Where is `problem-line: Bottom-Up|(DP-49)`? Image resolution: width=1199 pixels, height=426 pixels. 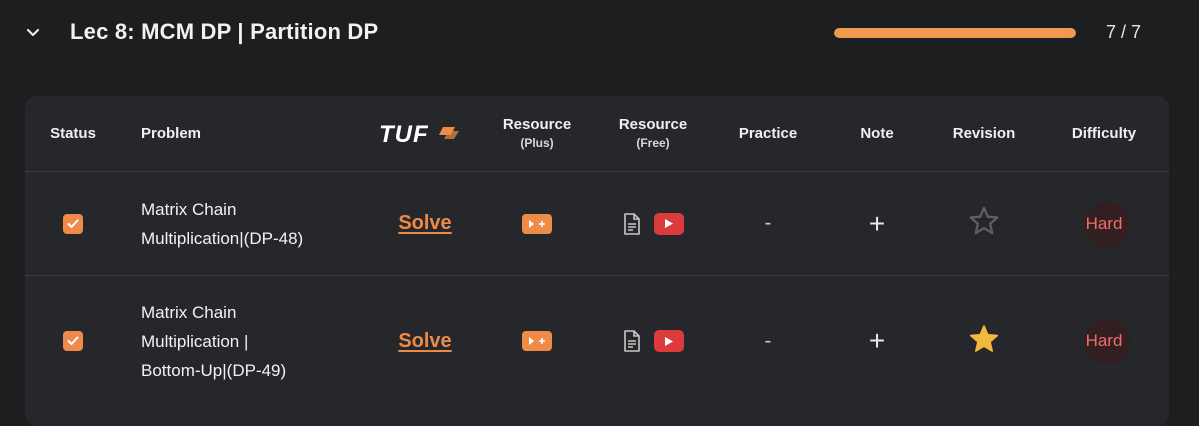 problem-line: Bottom-Up|(DP-49) is located at coordinates (214, 370).